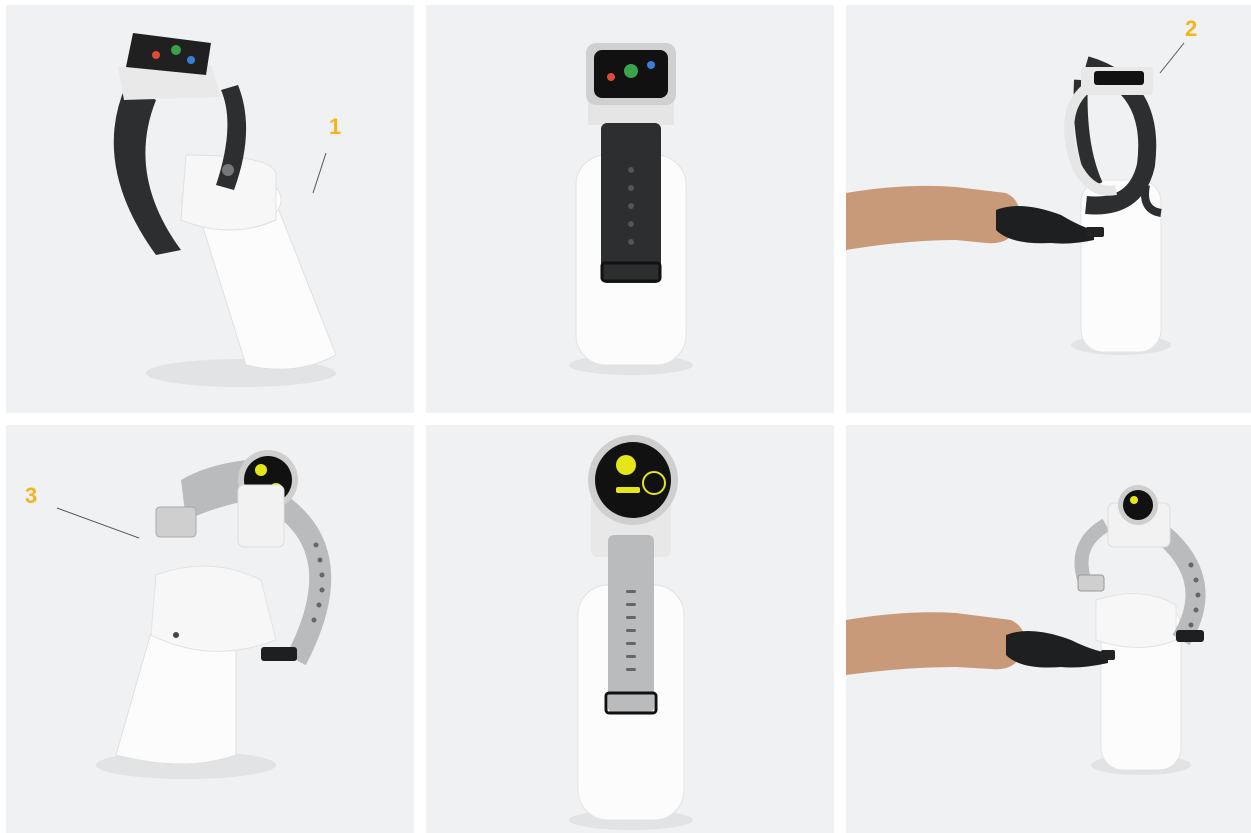  What do you see at coordinates (1026, 630) in the screenshot?
I see `round-watch-stand-hand-key-illustration` at bounding box center [1026, 630].